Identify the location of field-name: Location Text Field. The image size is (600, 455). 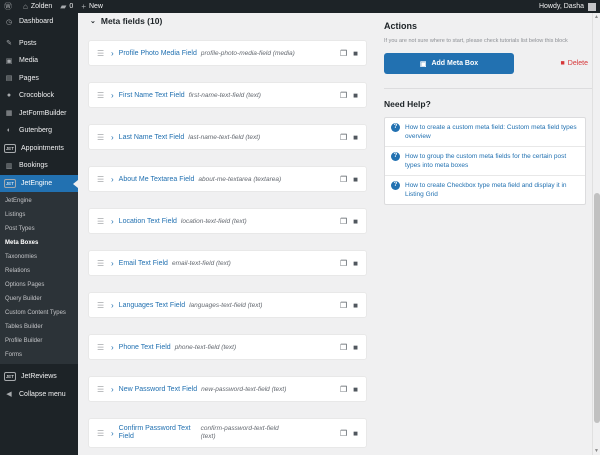
(148, 221).